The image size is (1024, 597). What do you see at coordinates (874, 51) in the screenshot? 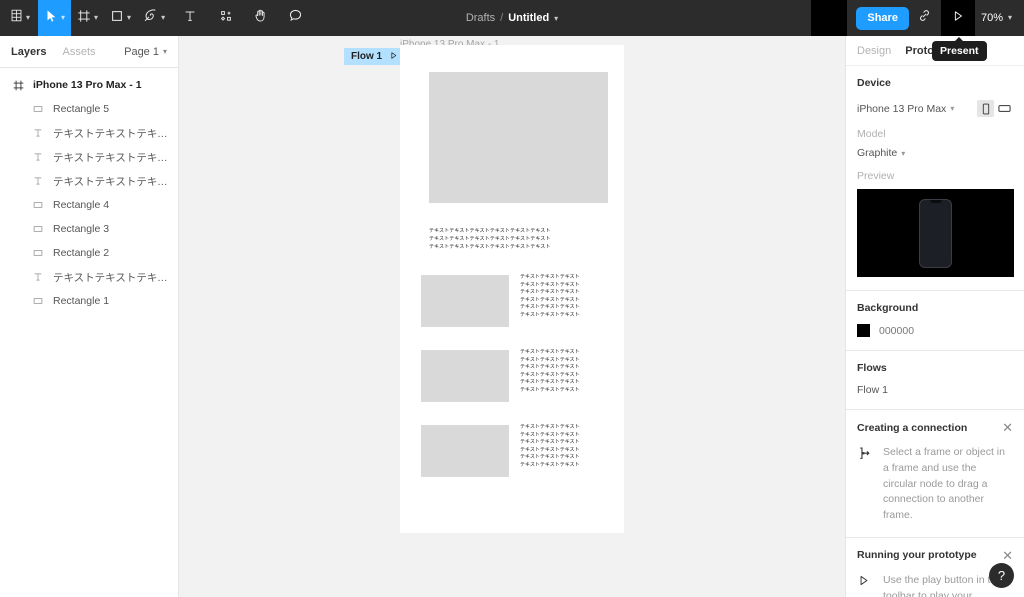
I see `tab-design: Design` at bounding box center [874, 51].